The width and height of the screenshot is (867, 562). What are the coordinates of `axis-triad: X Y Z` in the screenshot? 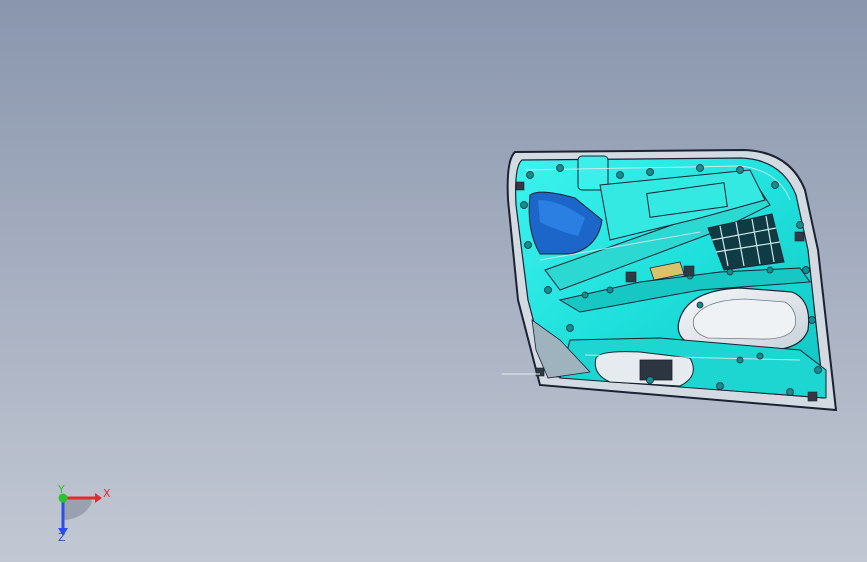 It's located at (85, 515).